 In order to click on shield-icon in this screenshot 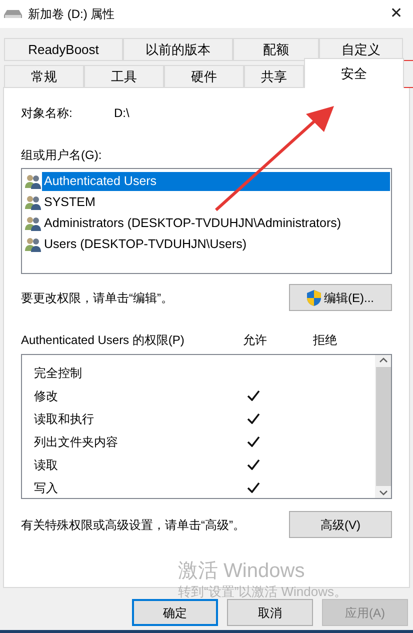, I will do `click(314, 298)`.